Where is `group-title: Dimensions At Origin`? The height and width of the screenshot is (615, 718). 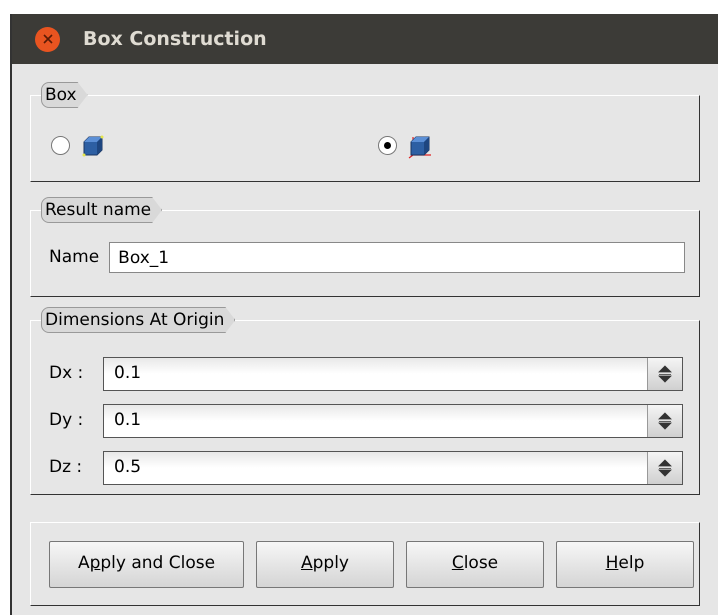
group-title: Dimensions At Origin is located at coordinates (138, 320).